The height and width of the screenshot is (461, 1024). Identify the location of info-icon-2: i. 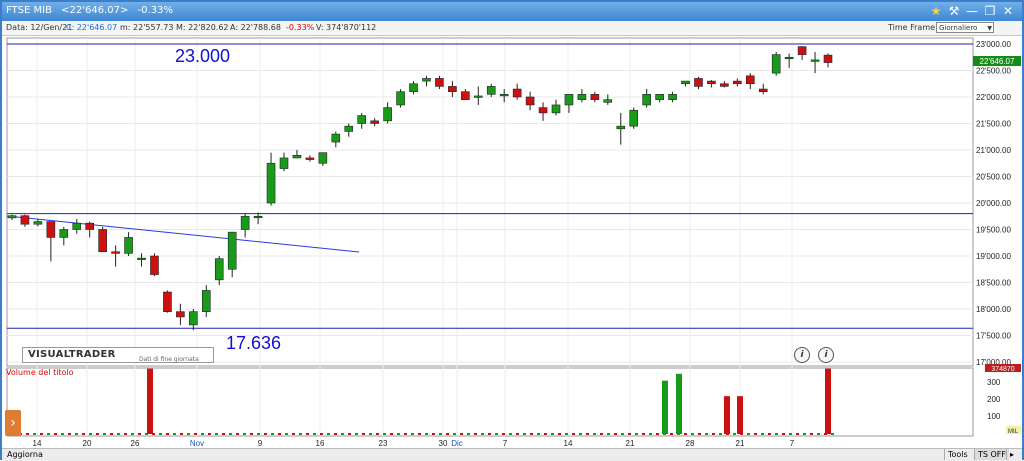
(826, 355).